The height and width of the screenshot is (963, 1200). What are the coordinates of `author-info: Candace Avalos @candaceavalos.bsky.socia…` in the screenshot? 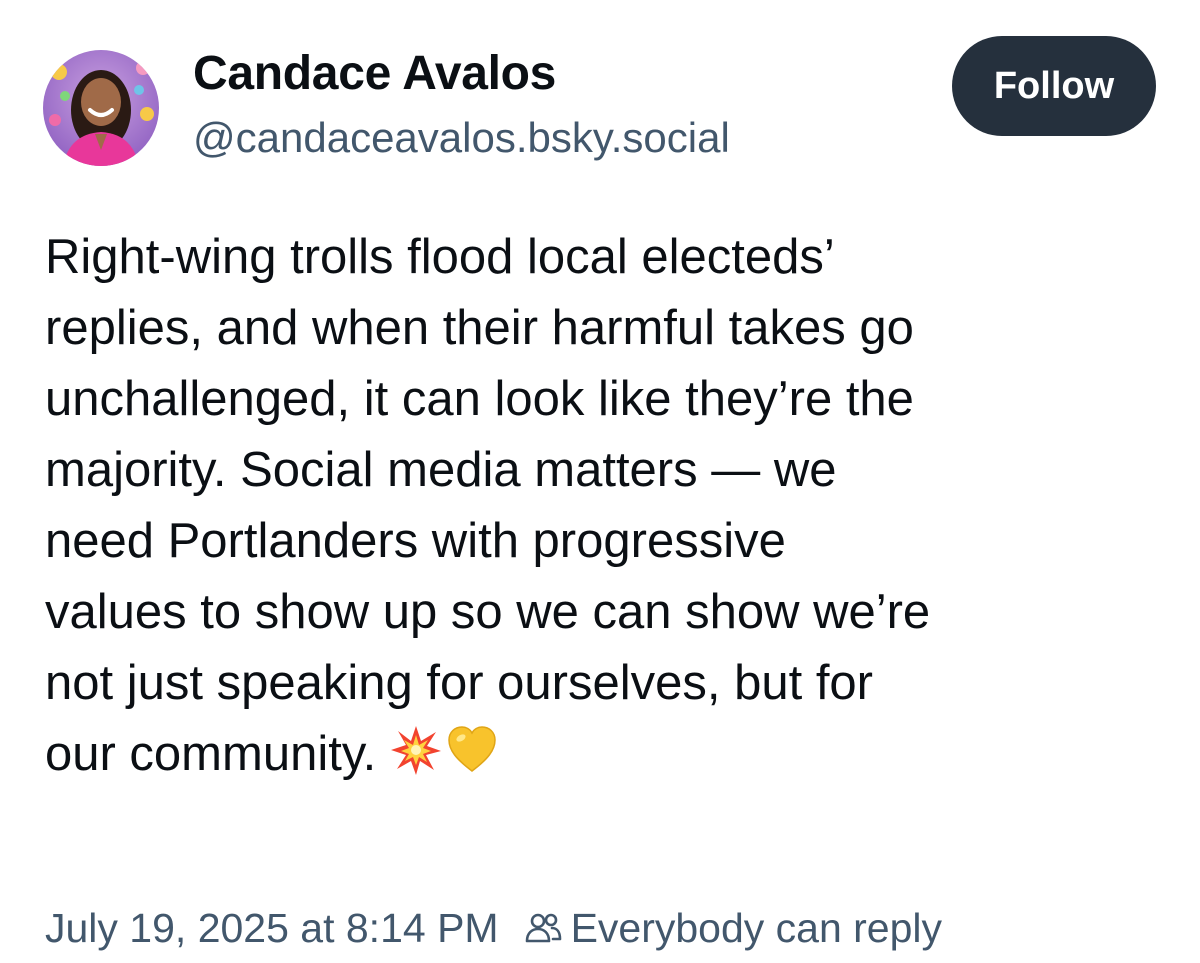 It's located at (461, 104).